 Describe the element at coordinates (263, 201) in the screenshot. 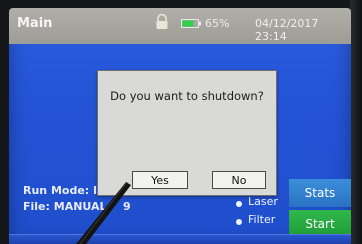

I see `laser-indicator-label: Laser` at that location.